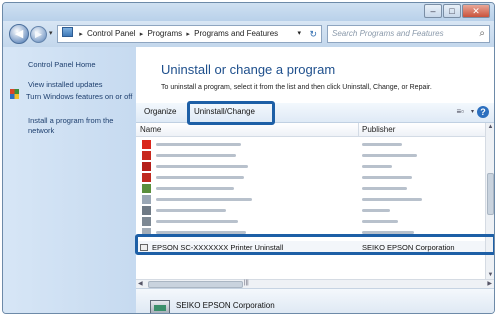 This screenshot has width=497, height=317. I want to click on sidebar-item-install-from-network: Install a program from the network, so click(82, 126).